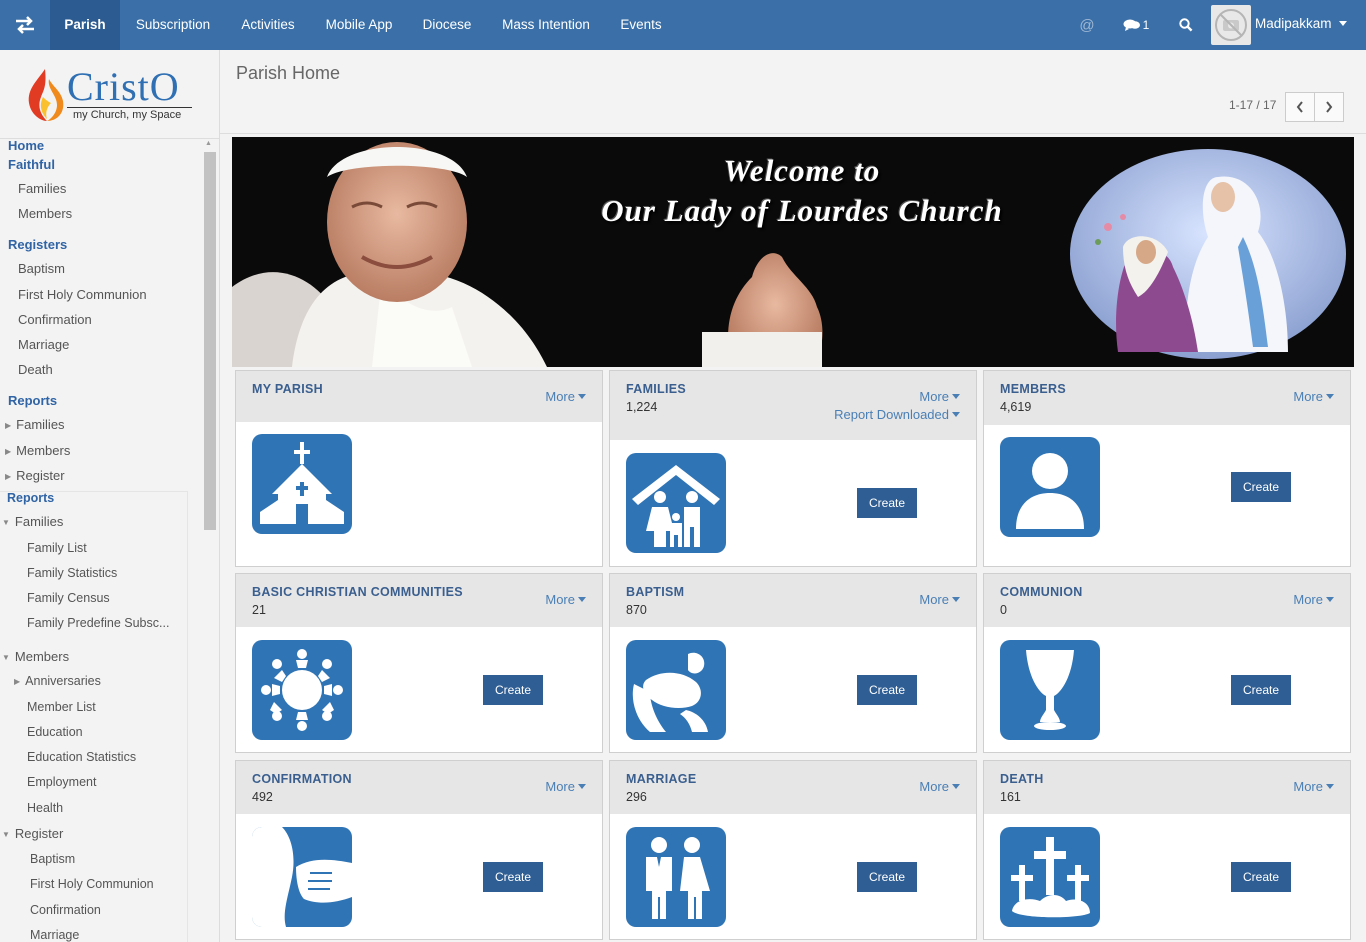  Describe the element at coordinates (26, 145) in the screenshot. I see `sidebar-home: Home` at that location.